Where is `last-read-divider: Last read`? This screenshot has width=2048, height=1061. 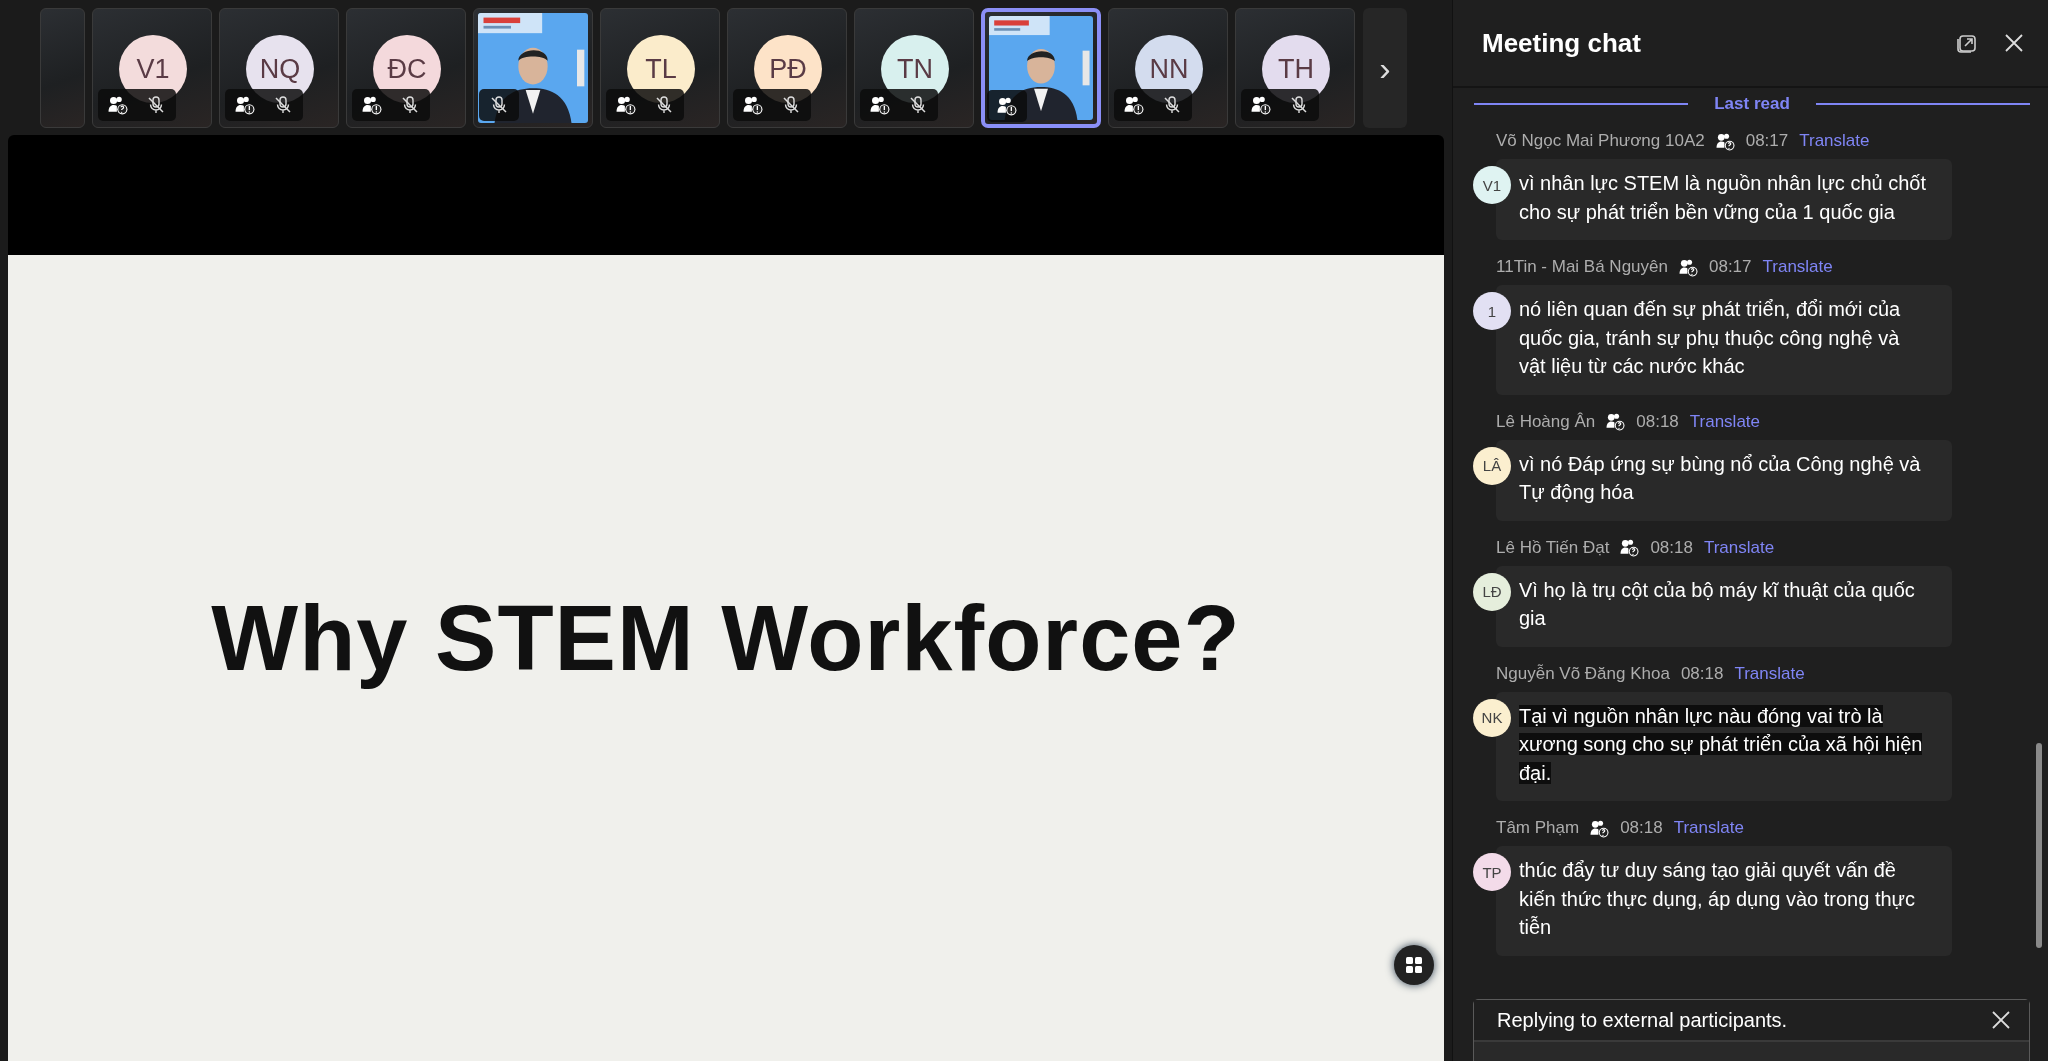
last-read-divider: Last read is located at coordinates (1752, 104).